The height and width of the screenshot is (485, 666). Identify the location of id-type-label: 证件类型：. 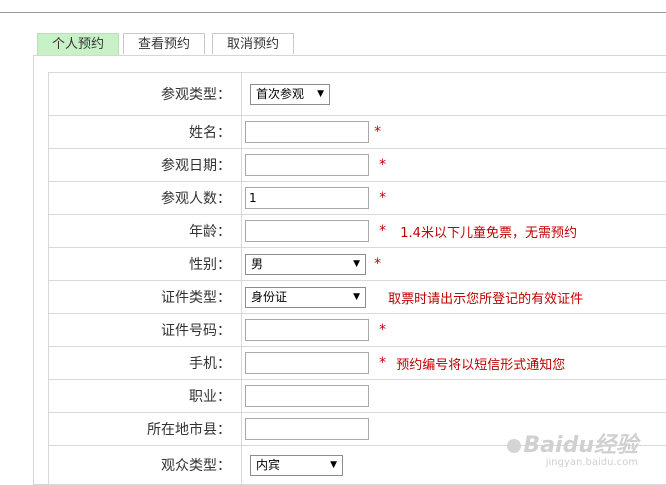
(145, 297).